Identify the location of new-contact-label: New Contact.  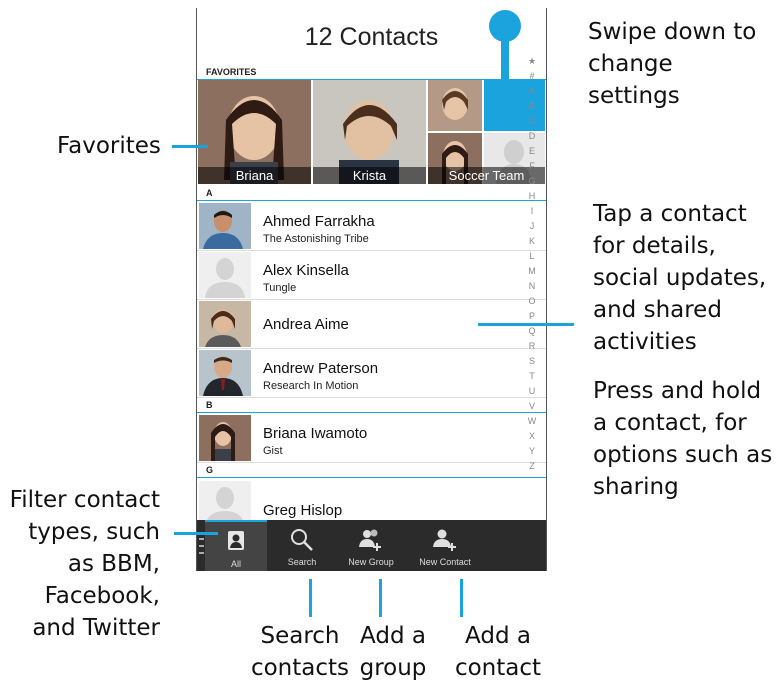
(445, 562).